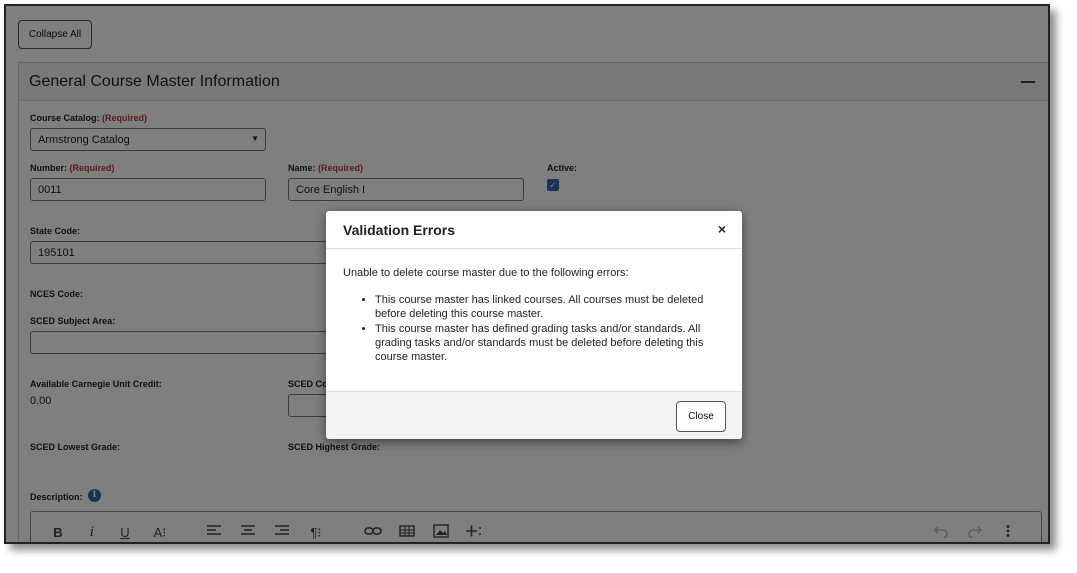 This screenshot has height=573, width=1077. I want to click on close-button: Close, so click(701, 416).